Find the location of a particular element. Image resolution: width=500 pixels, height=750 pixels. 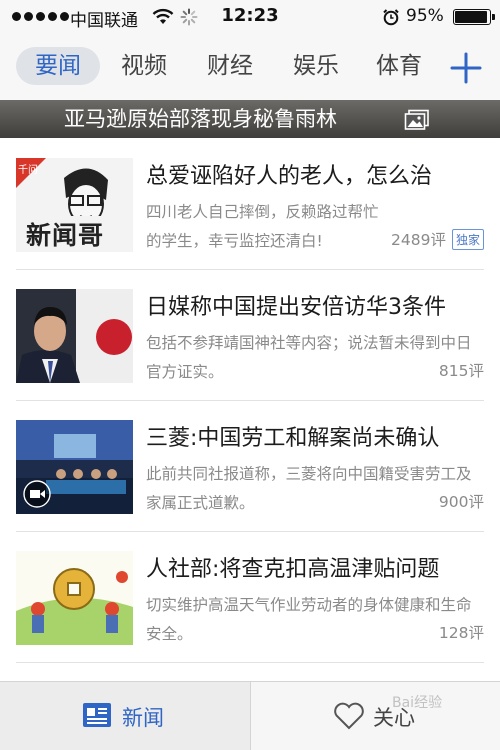

news-summary: 包括不参拜靖国神社等内容；说法暂未得到中日官方证实。 is located at coordinates (309, 357).